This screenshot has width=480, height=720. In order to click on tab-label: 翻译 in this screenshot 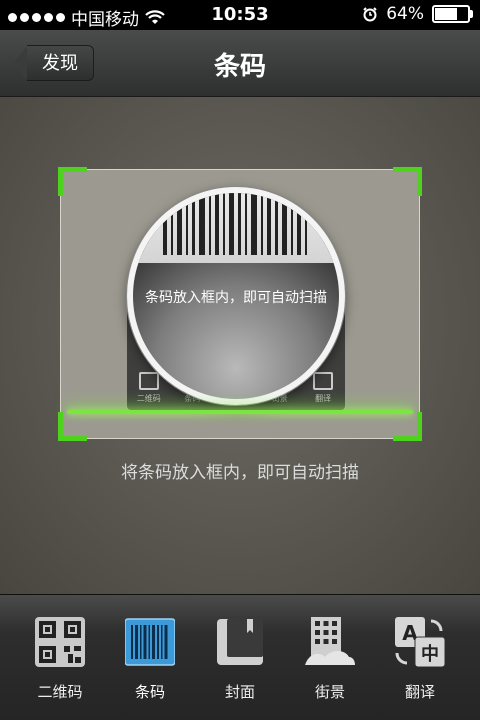, I will do `click(419, 692)`.